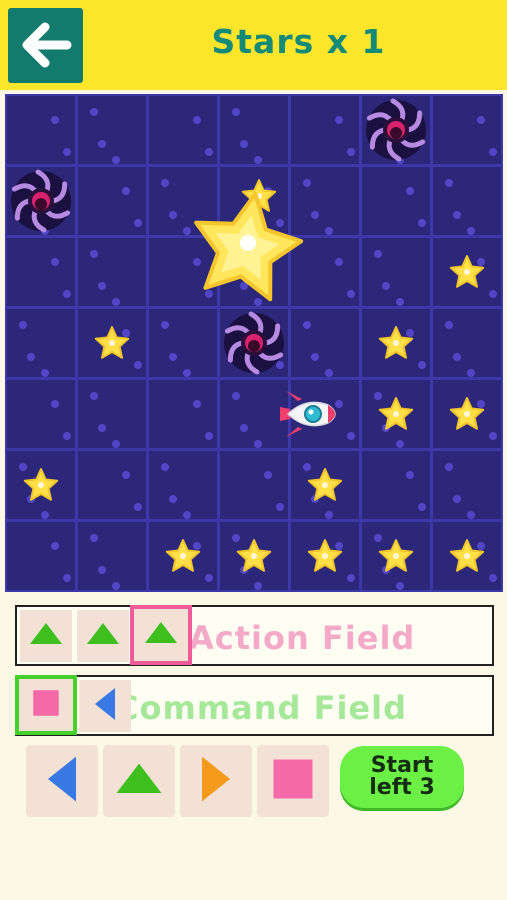 This screenshot has height=900, width=507. I want to click on arrow-left-icon, so click(47, 45).